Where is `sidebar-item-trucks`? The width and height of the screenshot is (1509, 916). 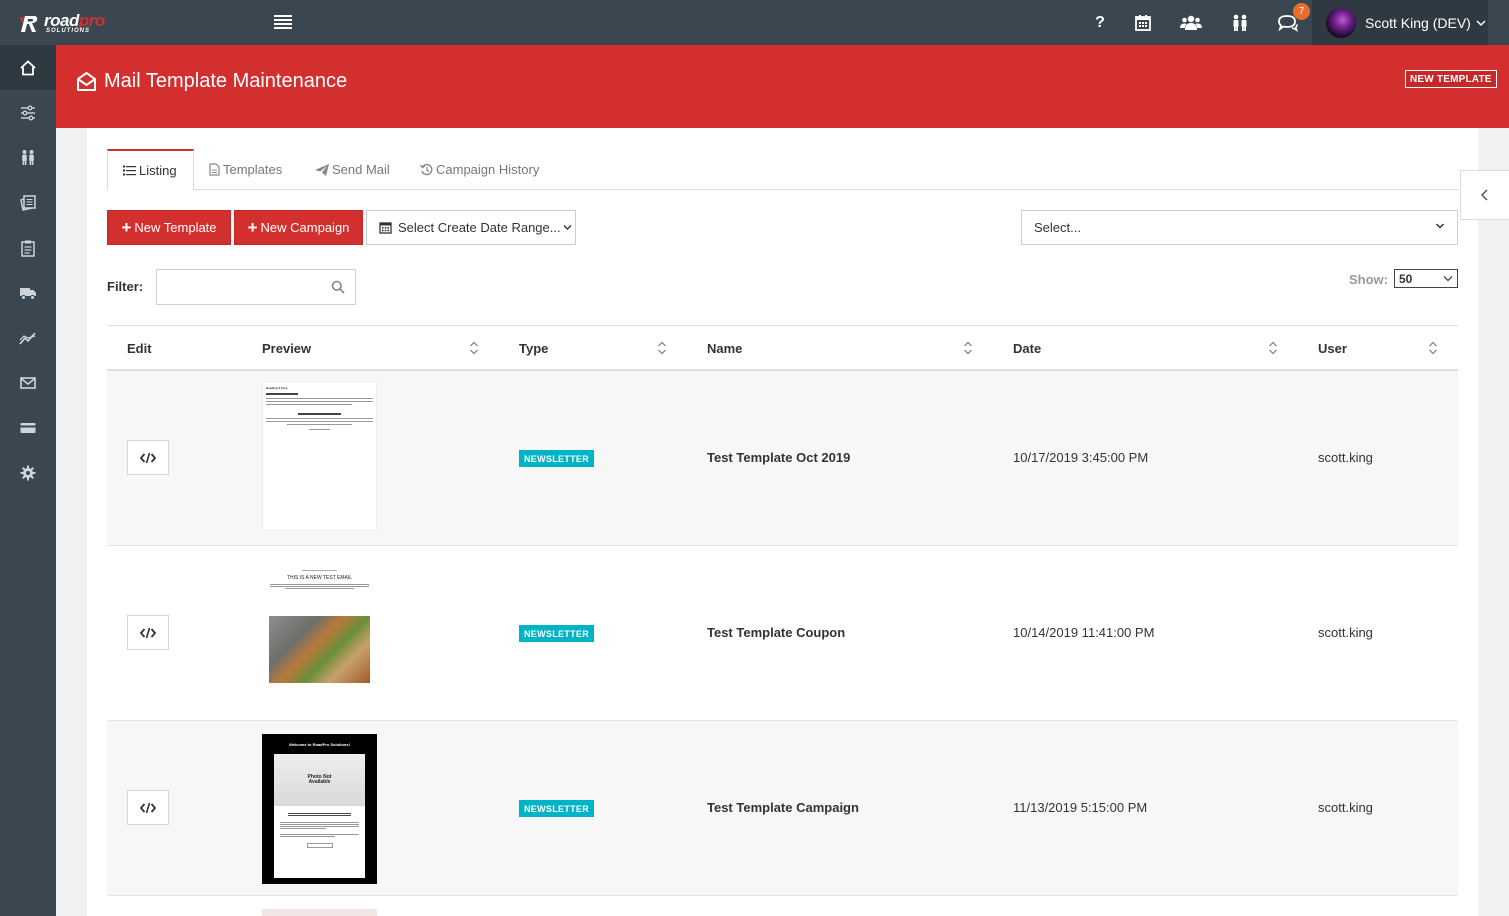 sidebar-item-trucks is located at coordinates (28, 292).